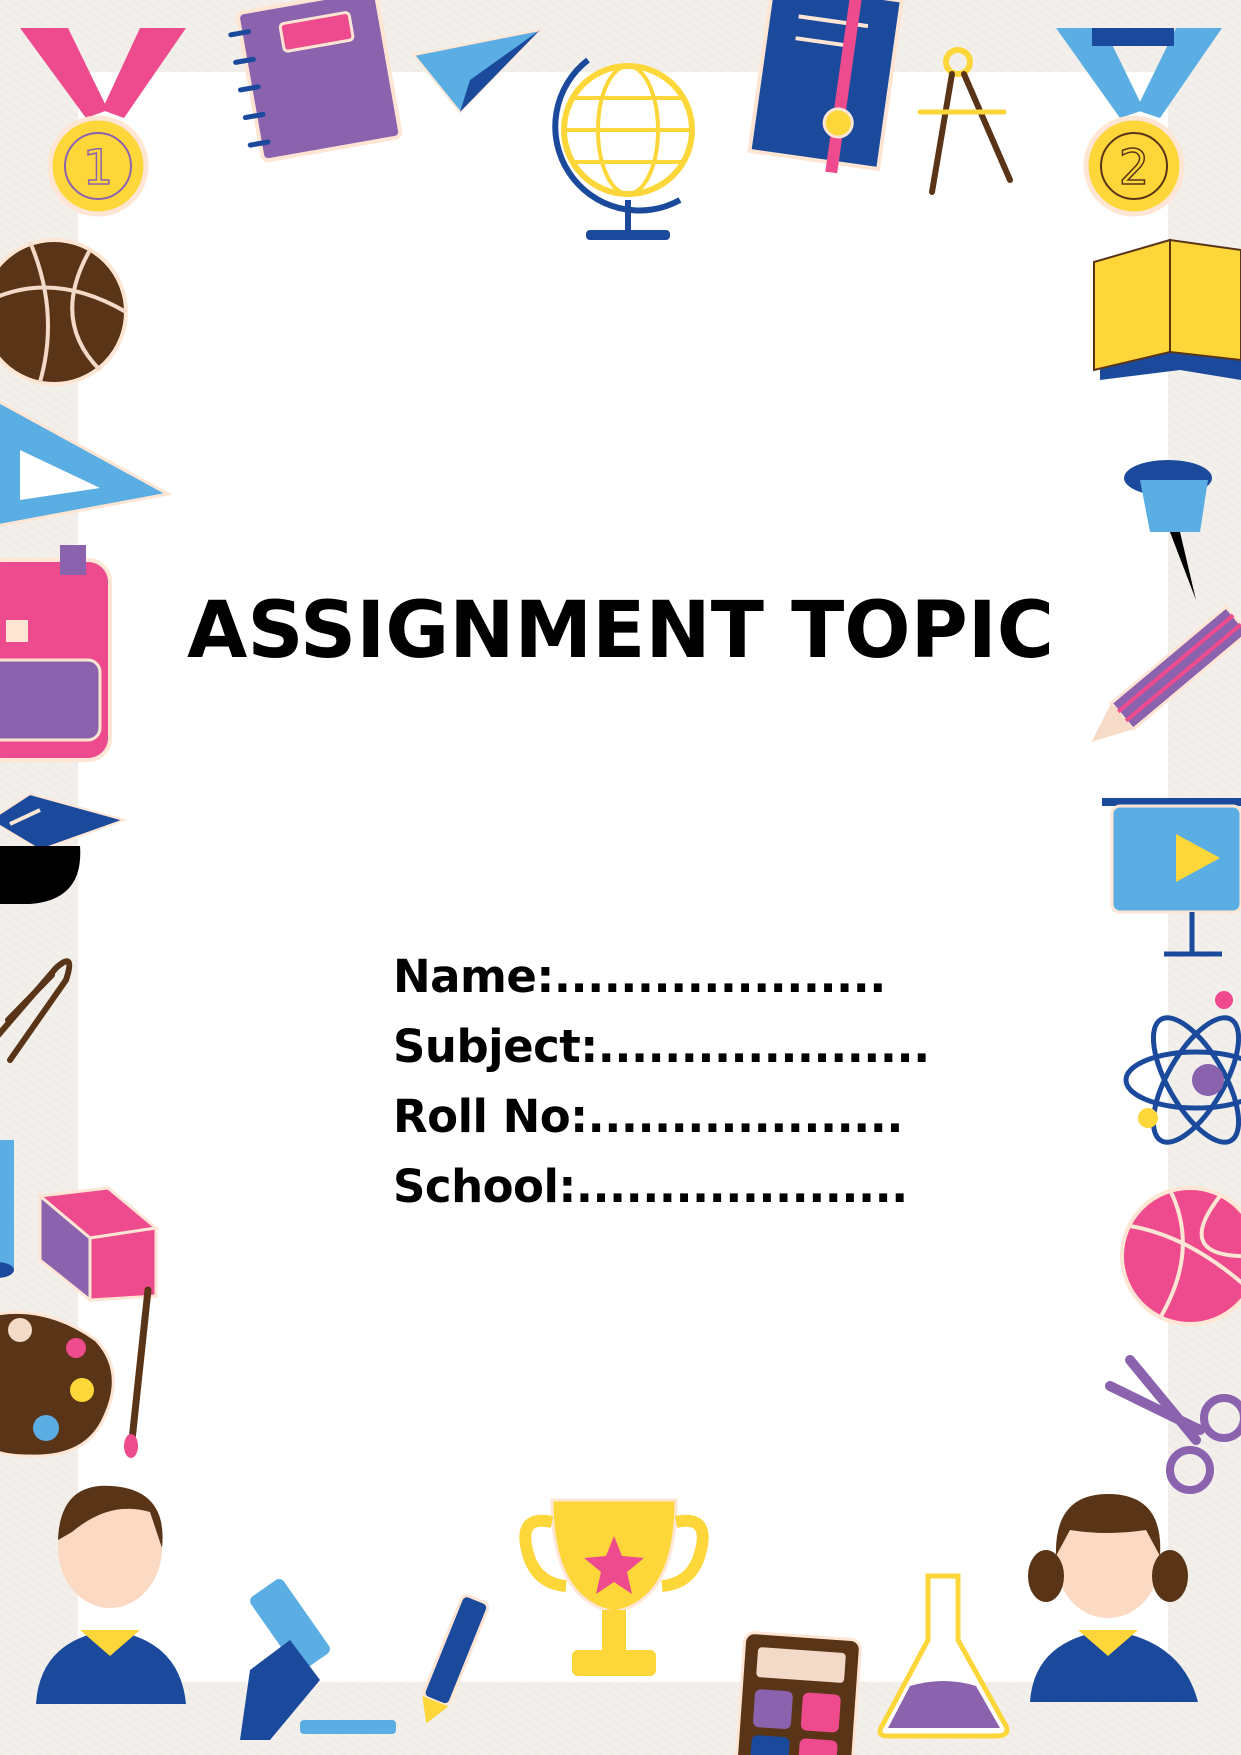  What do you see at coordinates (98, 168) in the screenshot?
I see `medal-1-number: 1` at bounding box center [98, 168].